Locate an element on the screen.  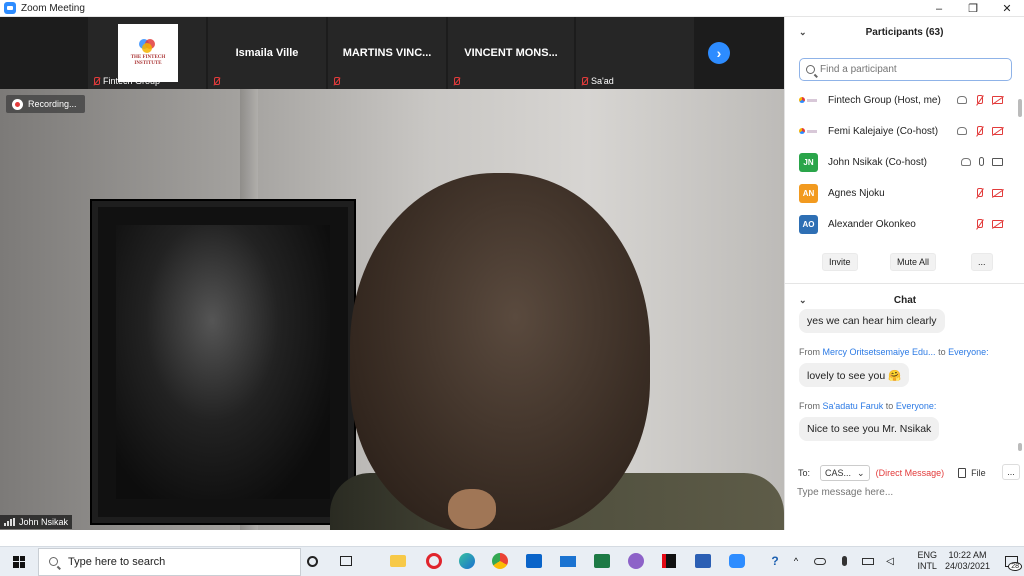
taskbar-search: Type here to search is located at coordinates (169, 561).